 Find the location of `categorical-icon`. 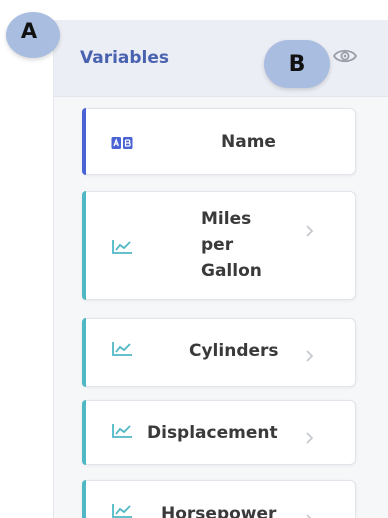

categorical-icon is located at coordinates (122, 143).